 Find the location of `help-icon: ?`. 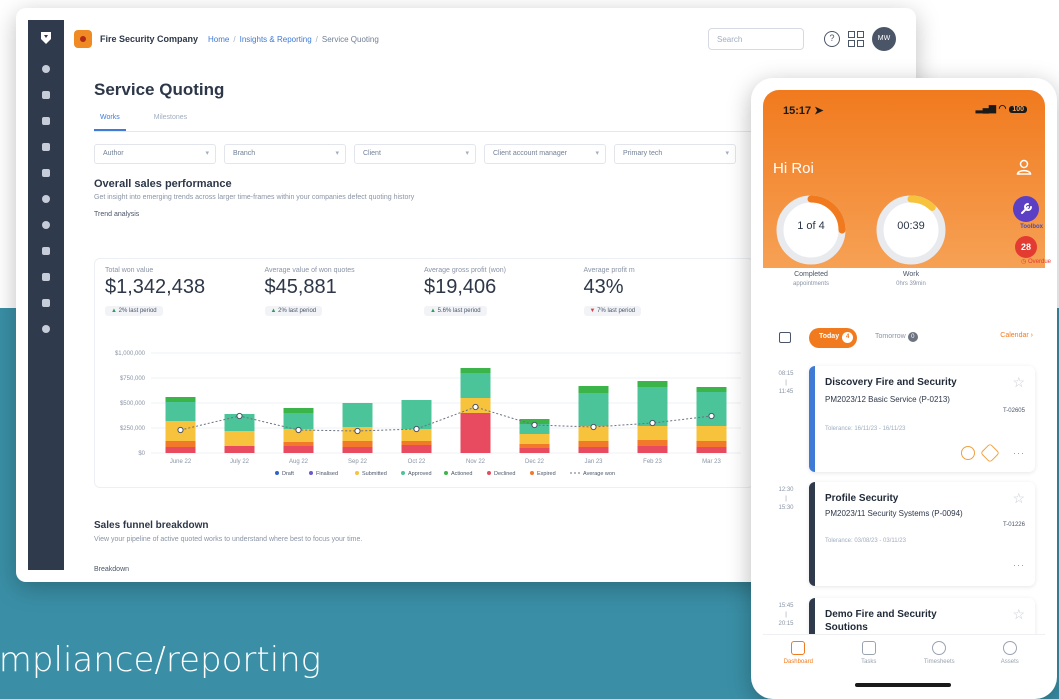

help-icon: ? is located at coordinates (832, 39).